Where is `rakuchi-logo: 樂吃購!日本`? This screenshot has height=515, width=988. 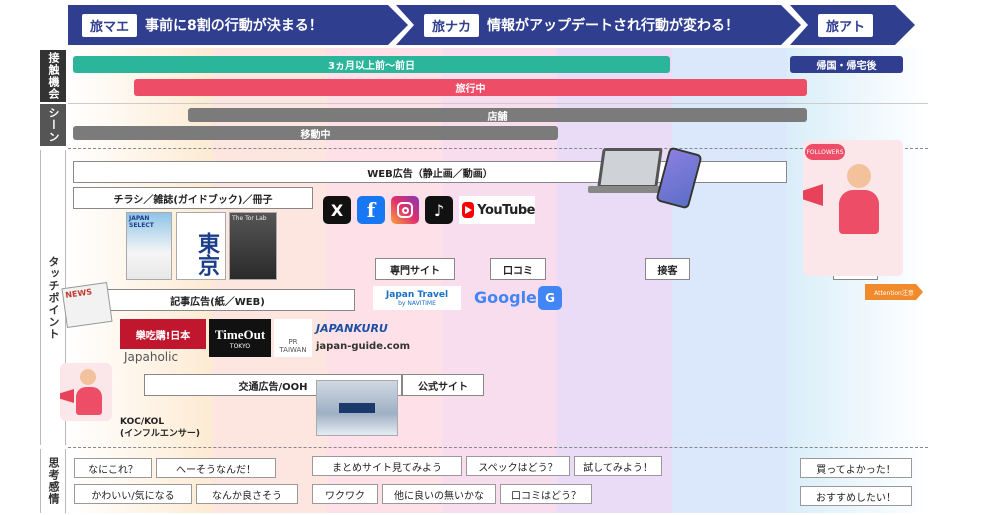
rakuchi-logo: 樂吃購!日本 is located at coordinates (163, 334).